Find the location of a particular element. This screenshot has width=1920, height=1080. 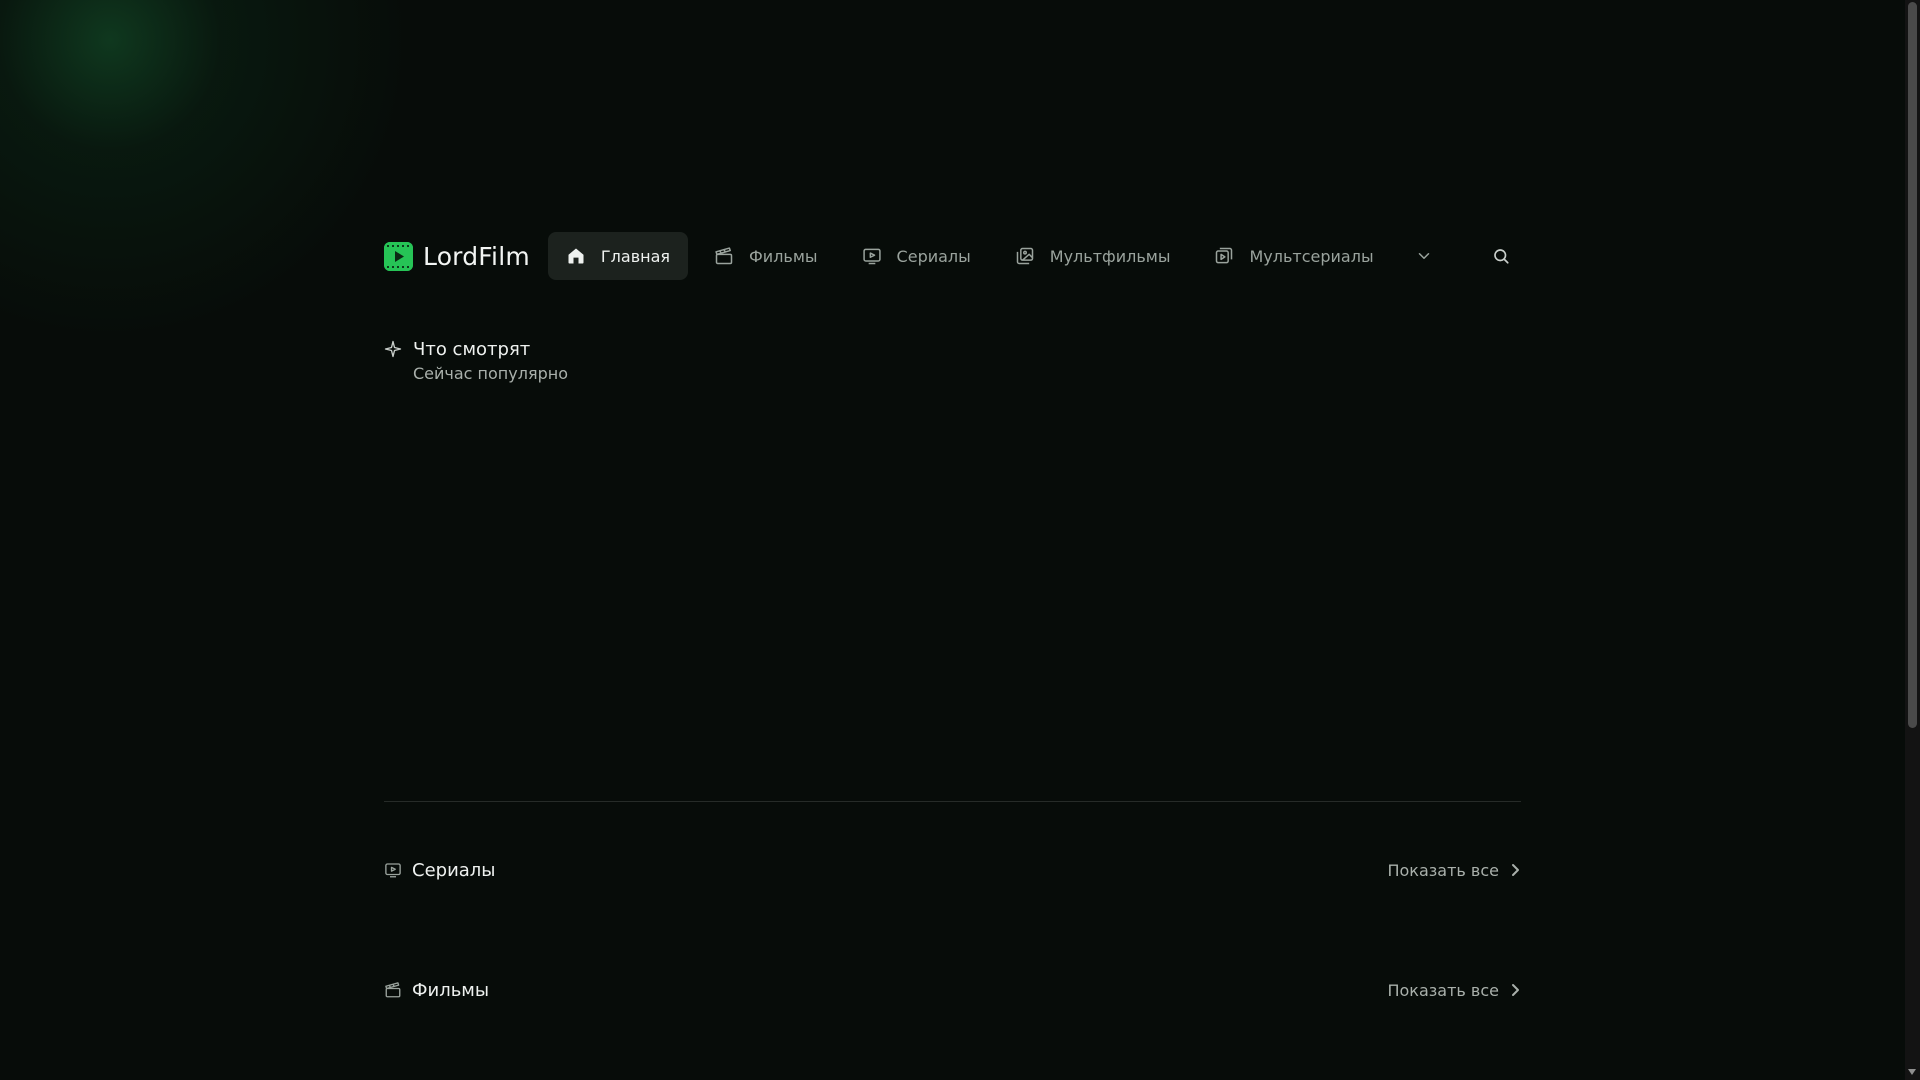

nav-more-button is located at coordinates (1424, 256).